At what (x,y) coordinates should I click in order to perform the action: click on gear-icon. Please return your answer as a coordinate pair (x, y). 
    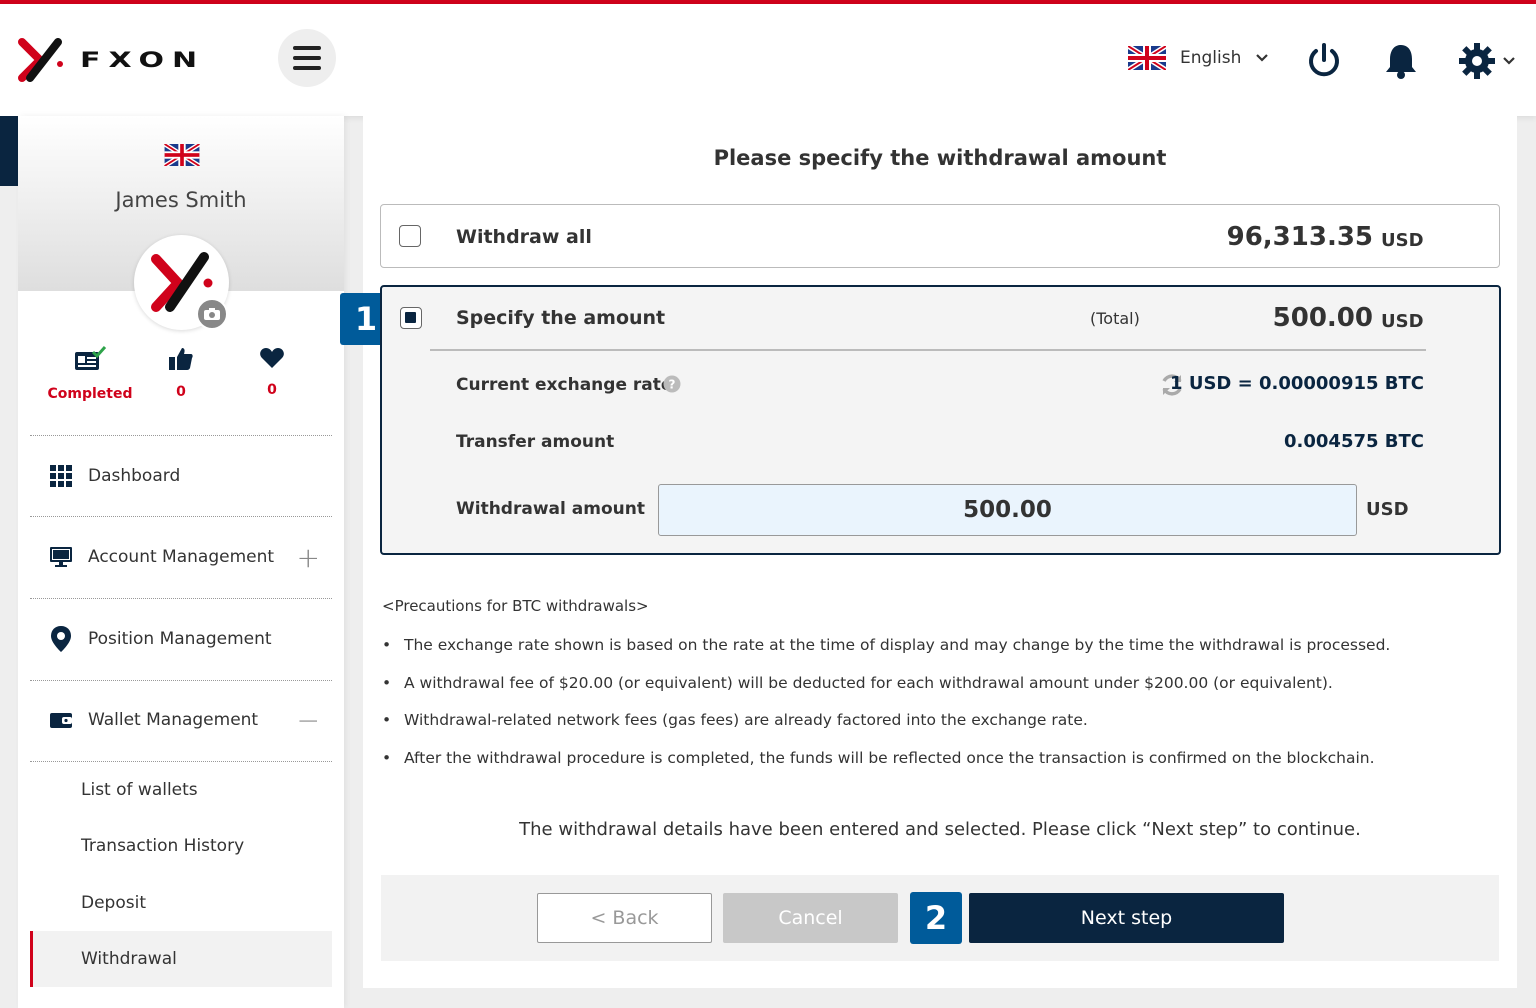
    Looking at the image, I should click on (1477, 61).